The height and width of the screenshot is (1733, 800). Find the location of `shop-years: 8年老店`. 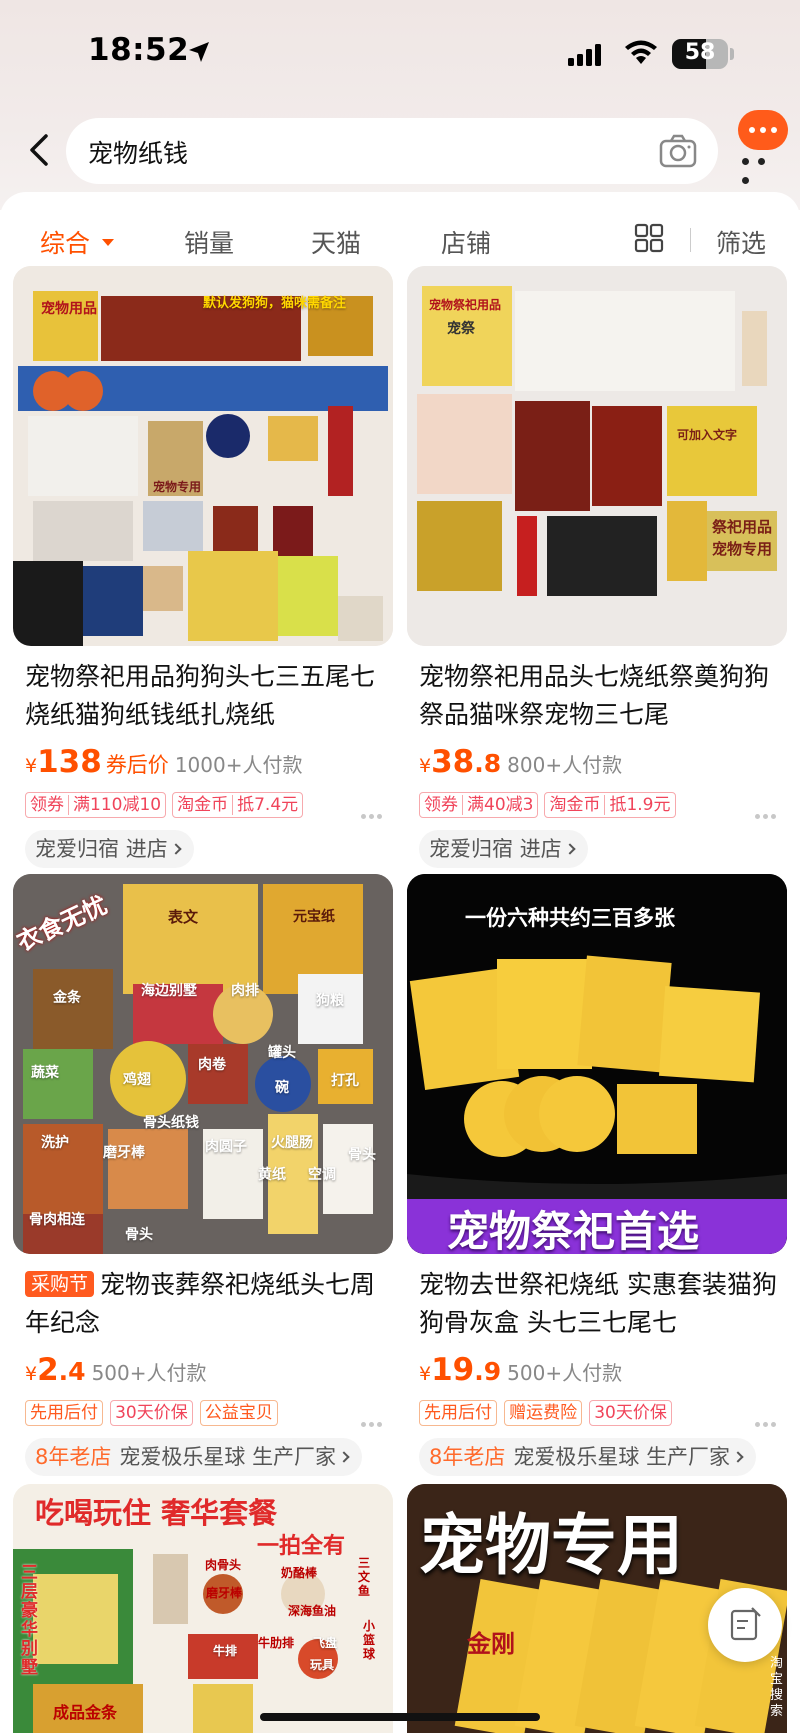

shop-years: 8年老店 is located at coordinates (73, 1457).